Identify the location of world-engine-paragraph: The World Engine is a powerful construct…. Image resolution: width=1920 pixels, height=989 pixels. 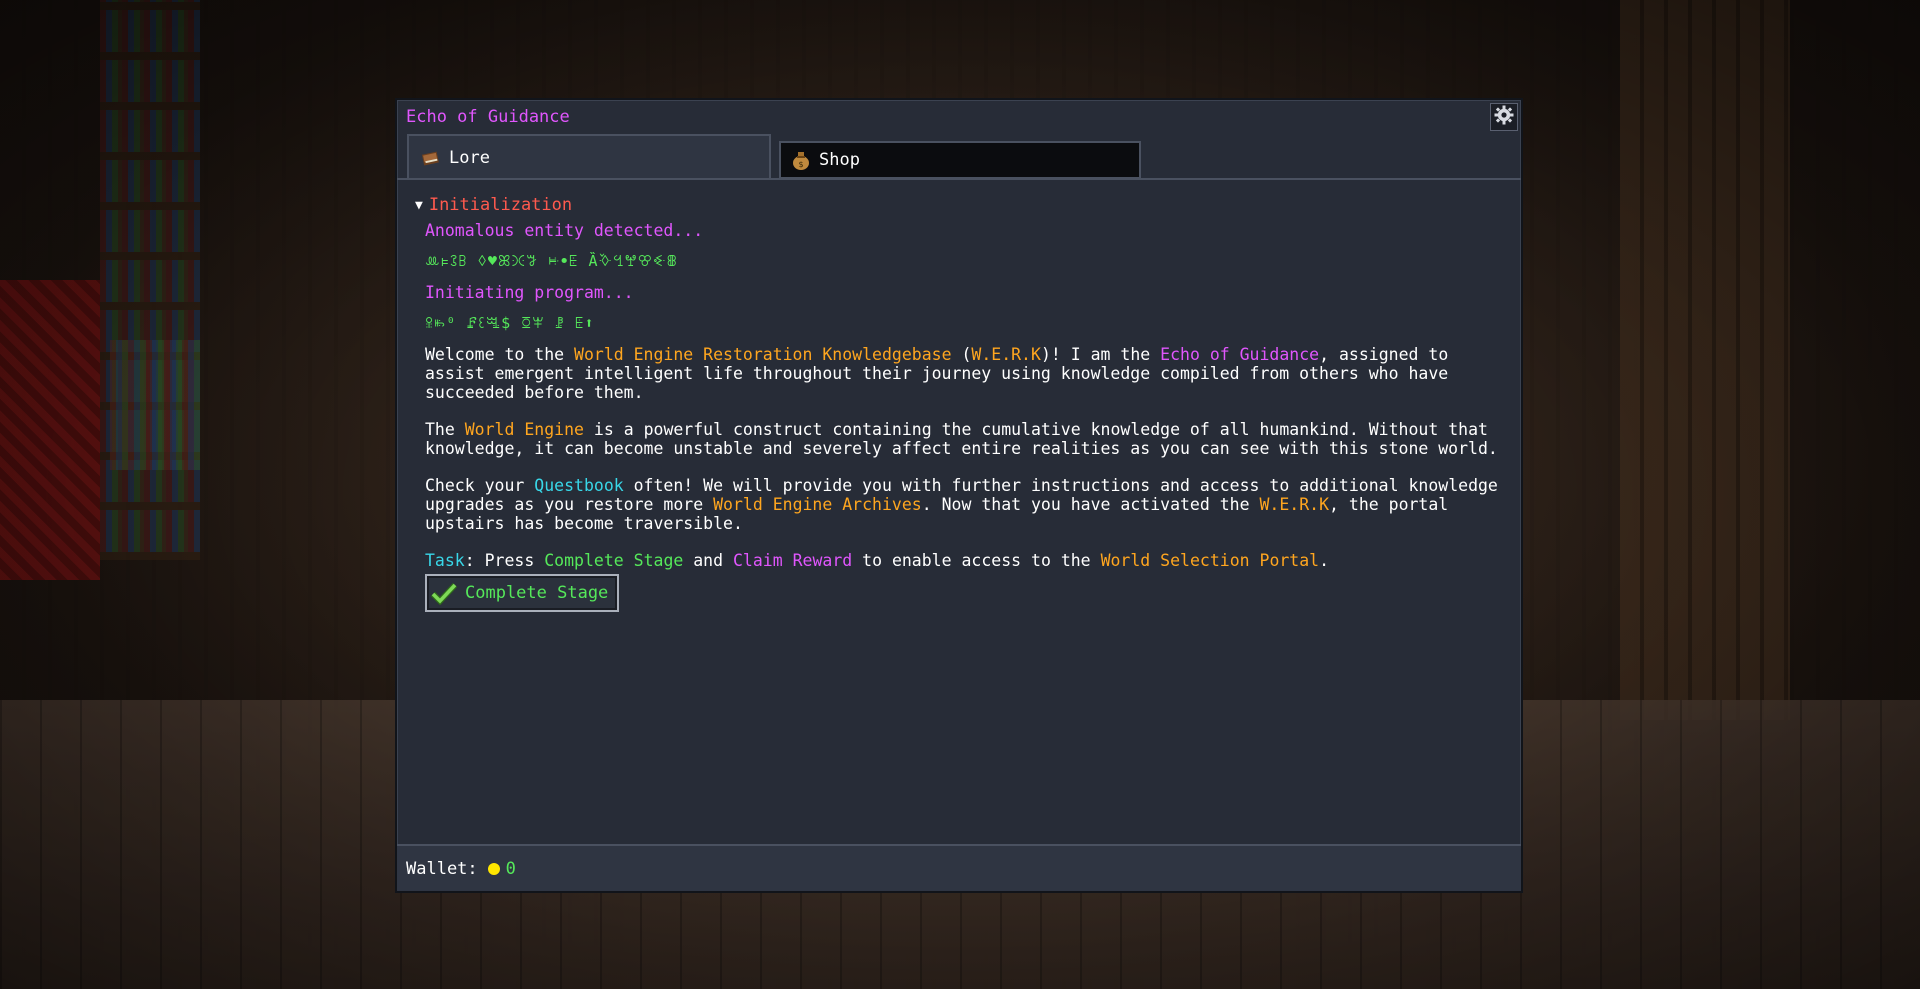
(965, 439).